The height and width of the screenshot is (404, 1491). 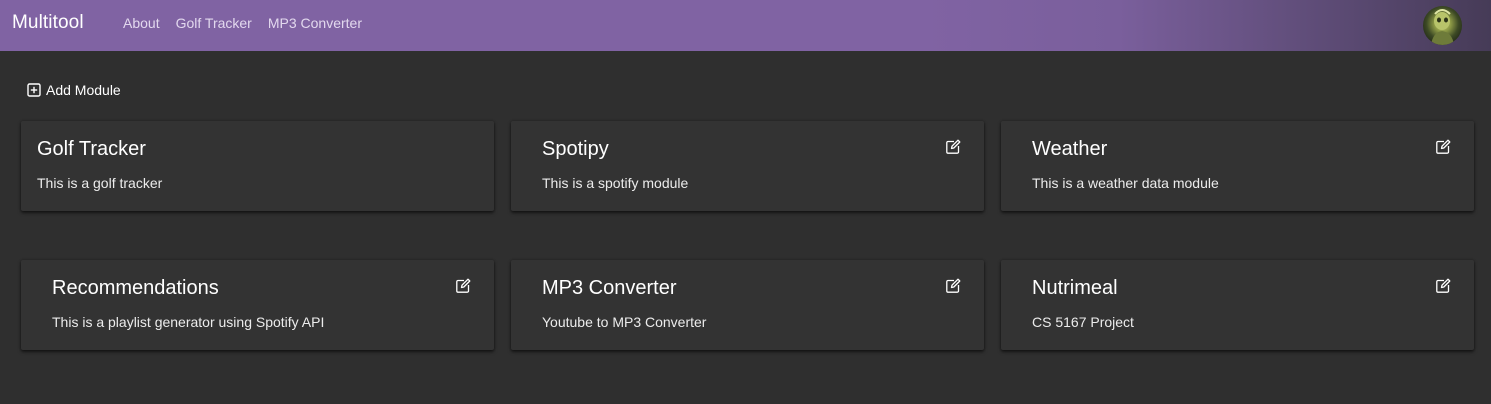 What do you see at coordinates (1237, 166) in the screenshot?
I see `module-card-weather: Weather This is a weather data module` at bounding box center [1237, 166].